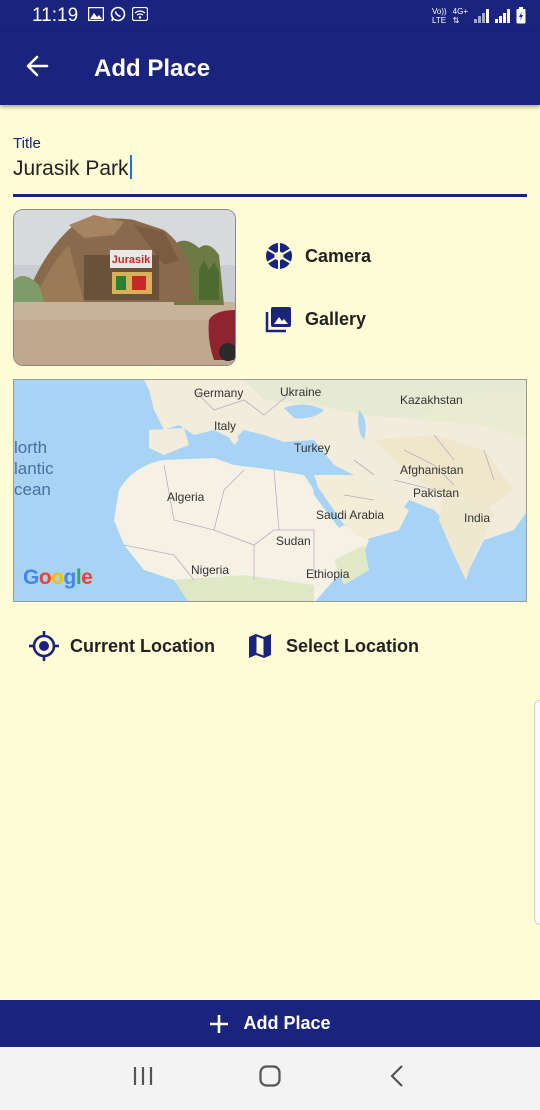 This screenshot has height=1110, width=540. I want to click on google-logo-letter: G, so click(31, 577).